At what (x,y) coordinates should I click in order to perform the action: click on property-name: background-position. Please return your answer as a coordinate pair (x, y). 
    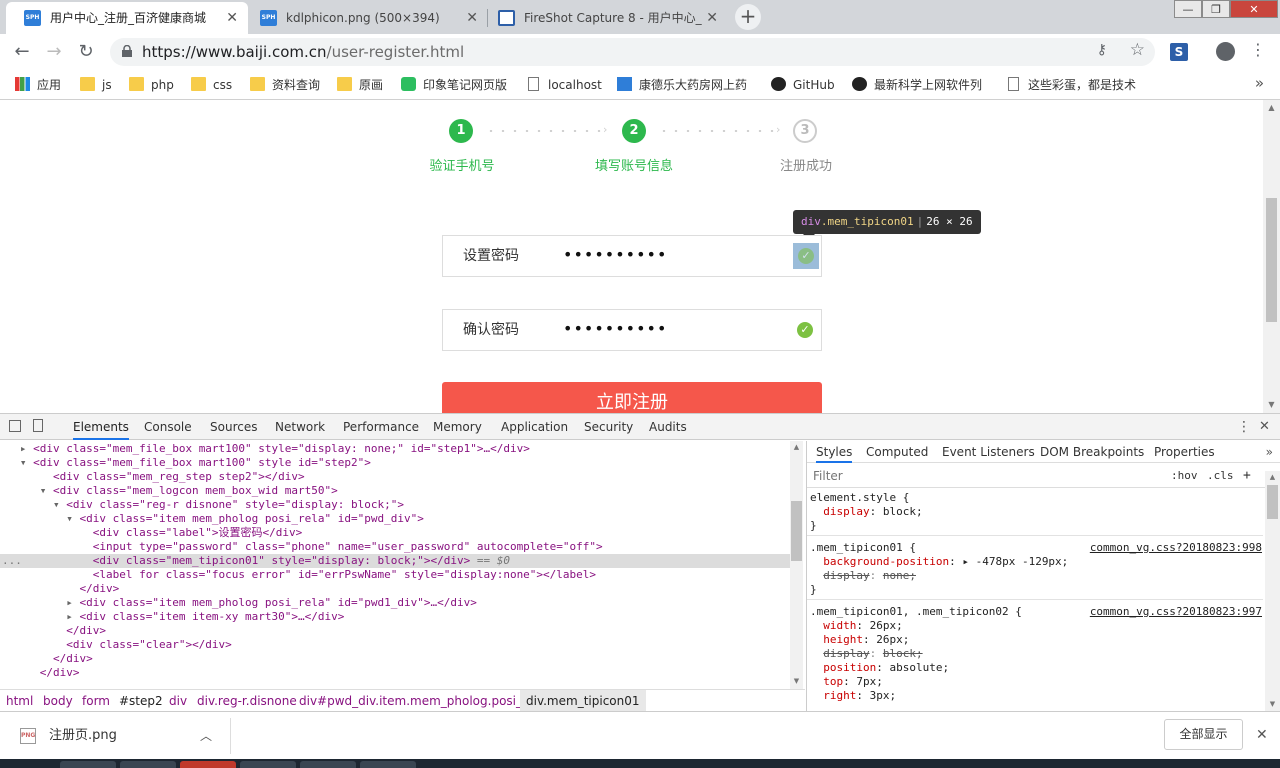
    Looking at the image, I should click on (886, 561).